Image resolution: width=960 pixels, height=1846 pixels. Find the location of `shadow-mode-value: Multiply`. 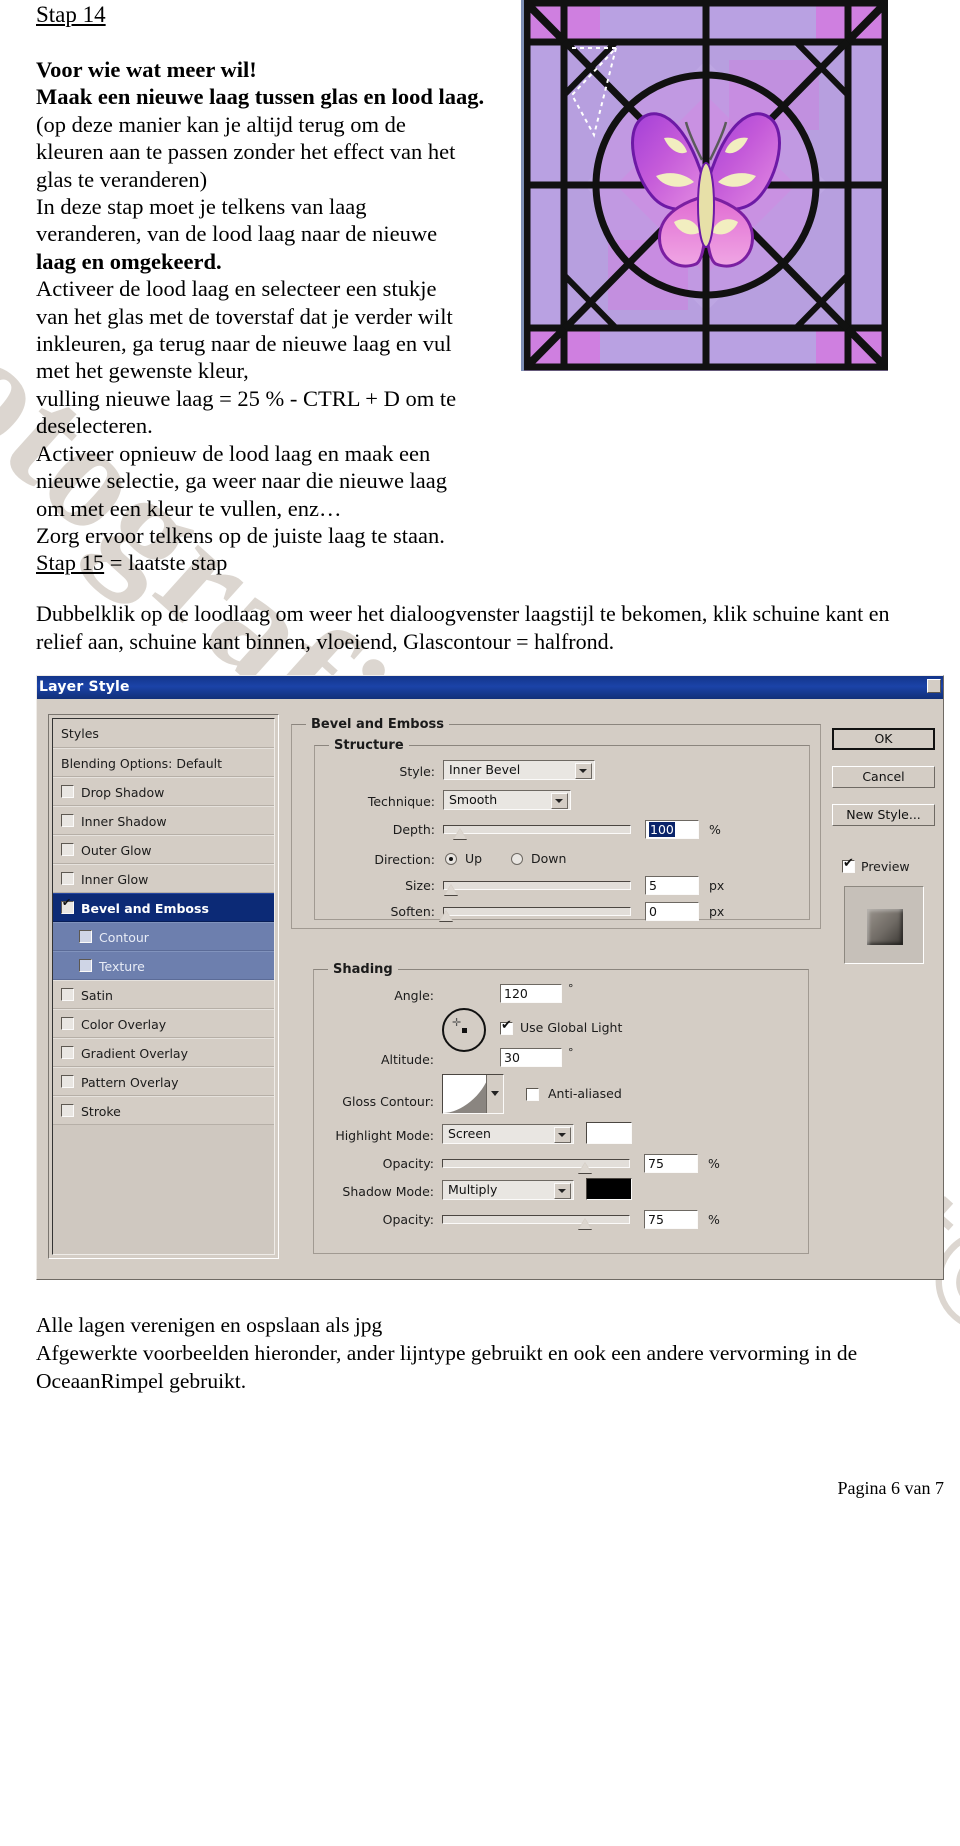

shadow-mode-value: Multiply is located at coordinates (473, 1189).